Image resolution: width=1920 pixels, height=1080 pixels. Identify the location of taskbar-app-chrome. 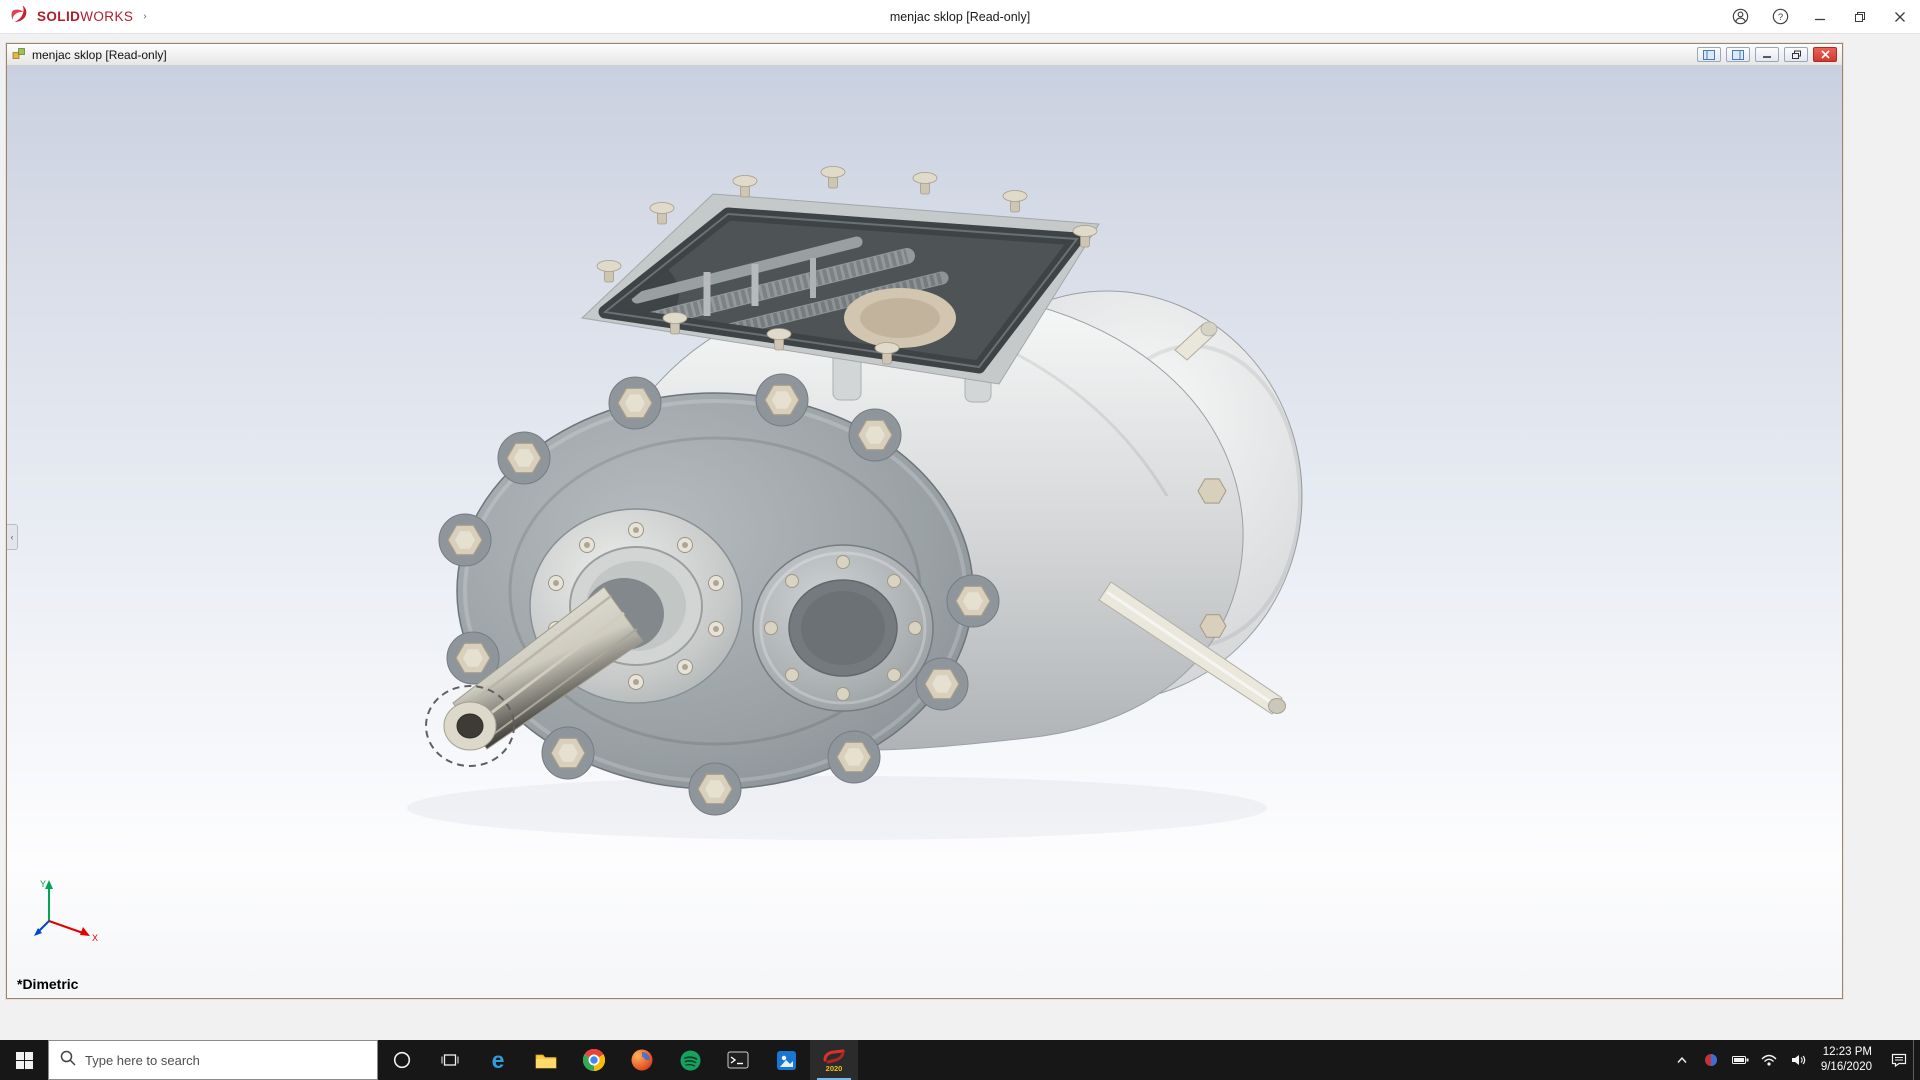
(594, 1060).